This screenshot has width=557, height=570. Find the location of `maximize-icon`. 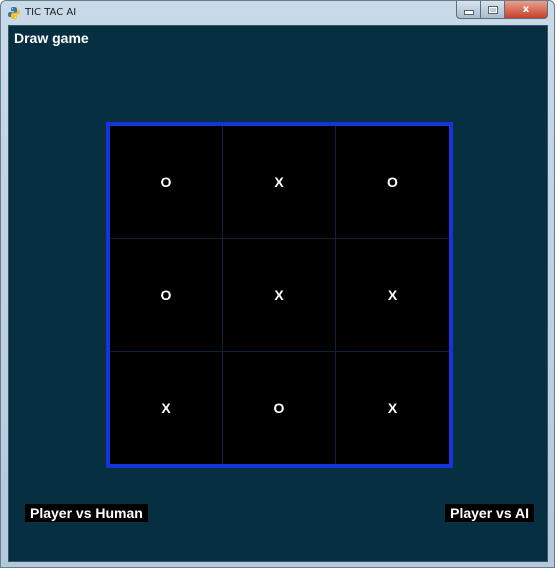

maximize-icon is located at coordinates (492, 9).